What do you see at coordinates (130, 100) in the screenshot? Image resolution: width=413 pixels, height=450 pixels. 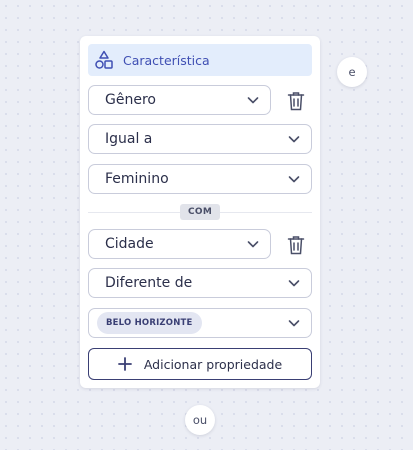 I see `property-select-1-value: Gênero` at bounding box center [130, 100].